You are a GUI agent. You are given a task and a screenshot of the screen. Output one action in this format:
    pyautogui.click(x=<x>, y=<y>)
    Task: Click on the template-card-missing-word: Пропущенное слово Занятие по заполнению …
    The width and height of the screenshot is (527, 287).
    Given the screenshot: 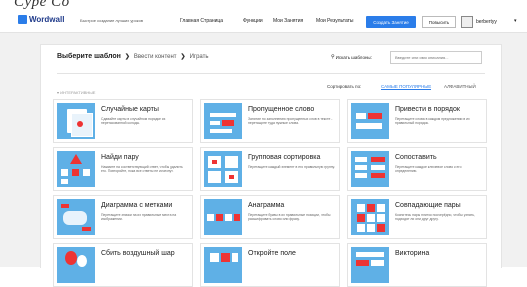 What is the action you would take?
    pyautogui.click(x=270, y=121)
    